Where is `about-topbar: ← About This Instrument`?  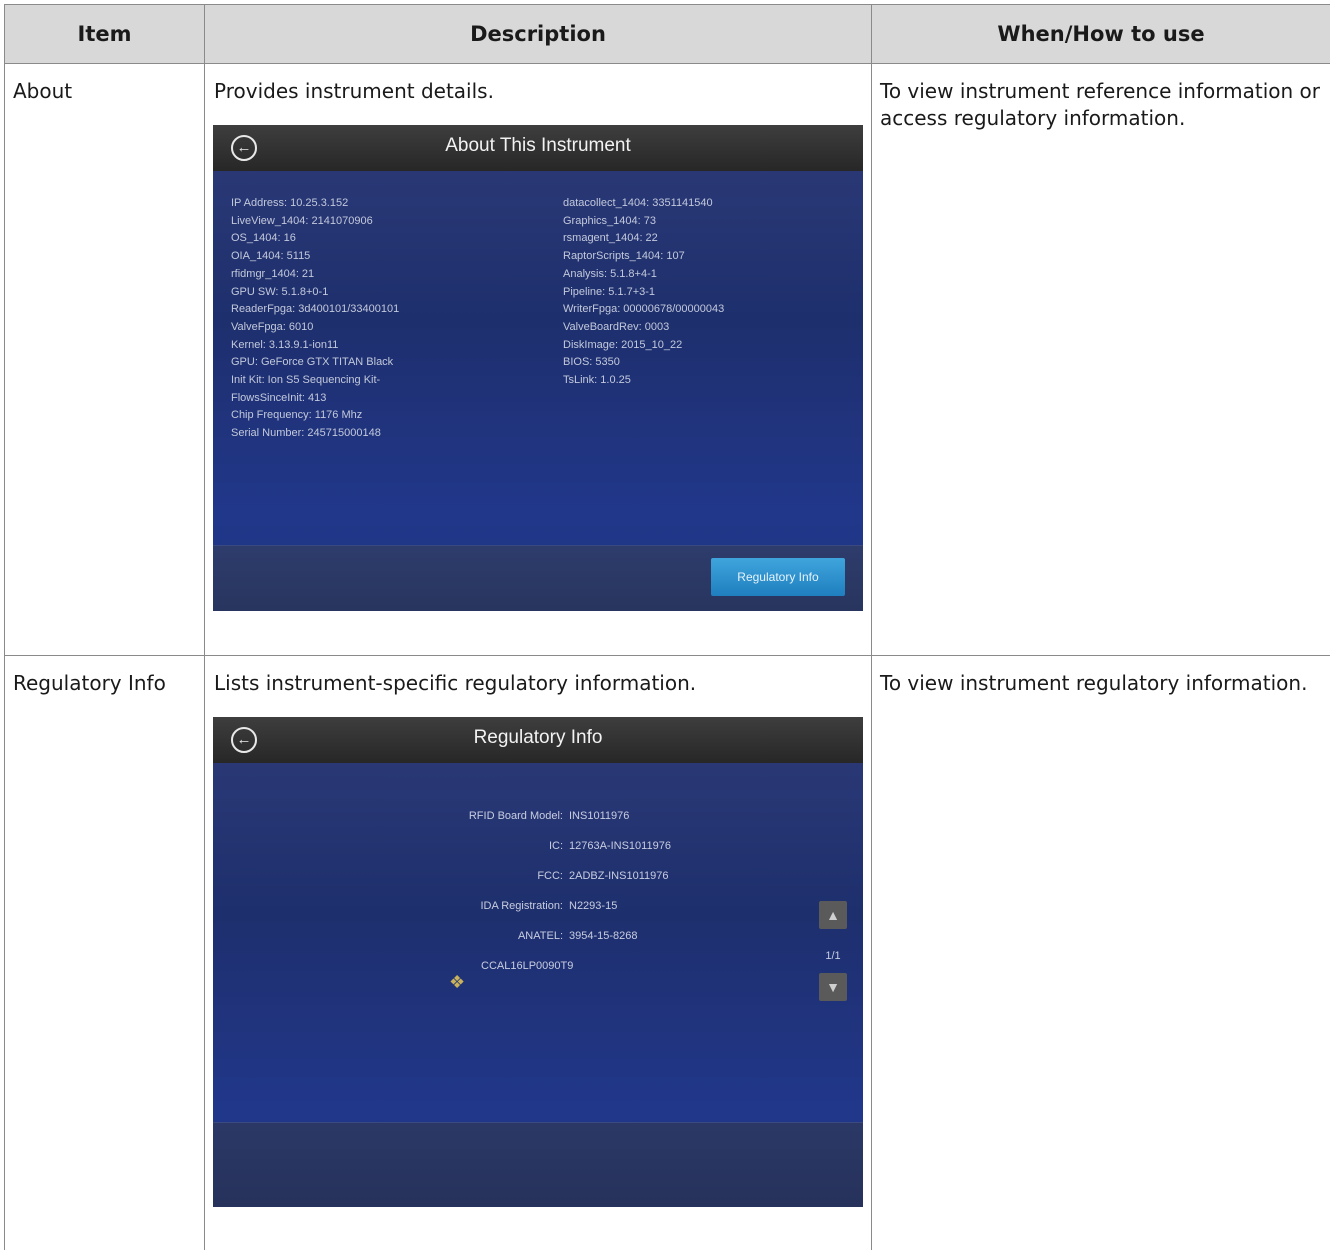 about-topbar: ← About This Instrument is located at coordinates (538, 148).